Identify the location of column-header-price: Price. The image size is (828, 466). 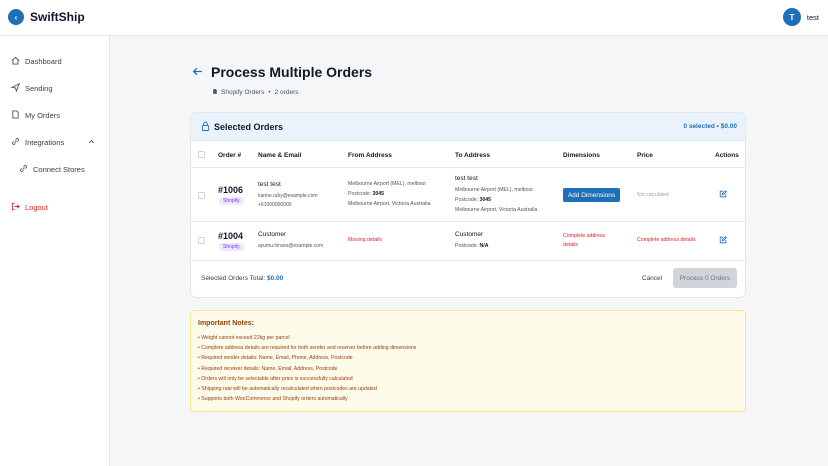
(645, 155).